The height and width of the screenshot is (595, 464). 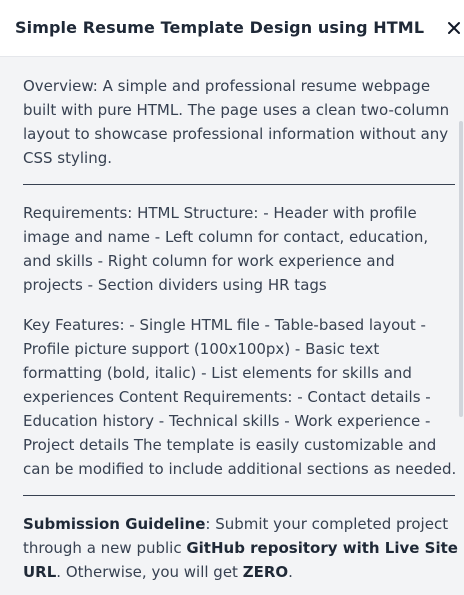 What do you see at coordinates (290, 572) in the screenshot?
I see `guideline-text: .` at bounding box center [290, 572].